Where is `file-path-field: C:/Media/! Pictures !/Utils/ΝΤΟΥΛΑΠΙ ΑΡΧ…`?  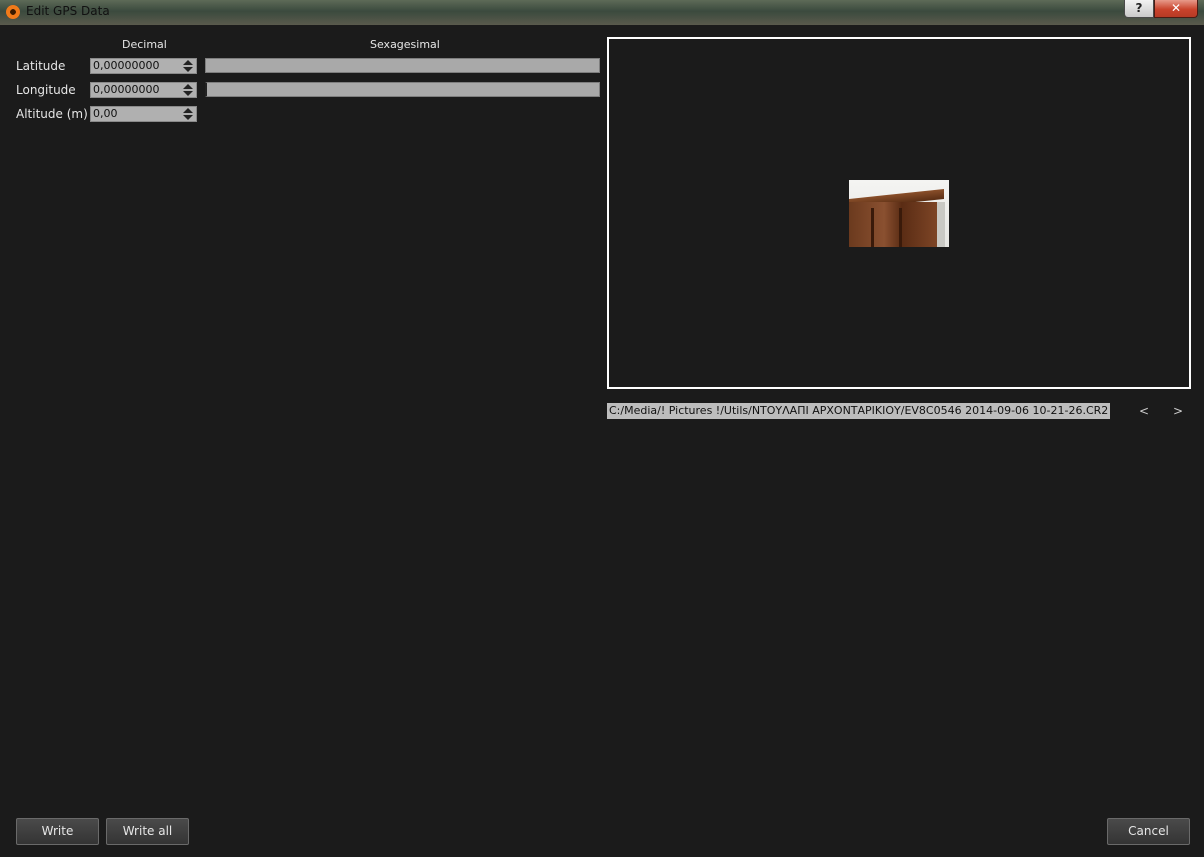 file-path-field: C:/Media/! Pictures !/Utils/ΝΤΟΥΛΑΠΙ ΑΡΧ… is located at coordinates (859, 411).